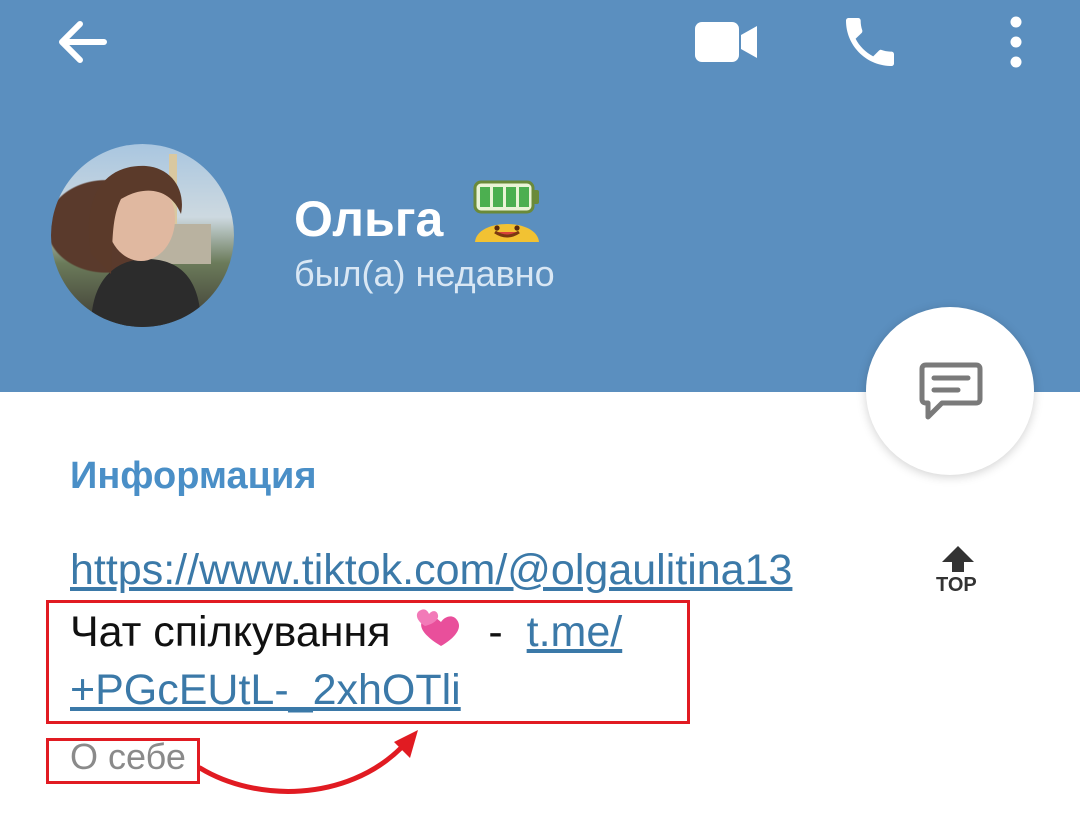 The image size is (1080, 814). Describe the element at coordinates (123, 761) in the screenshot. I see `annotation-box-about` at that location.